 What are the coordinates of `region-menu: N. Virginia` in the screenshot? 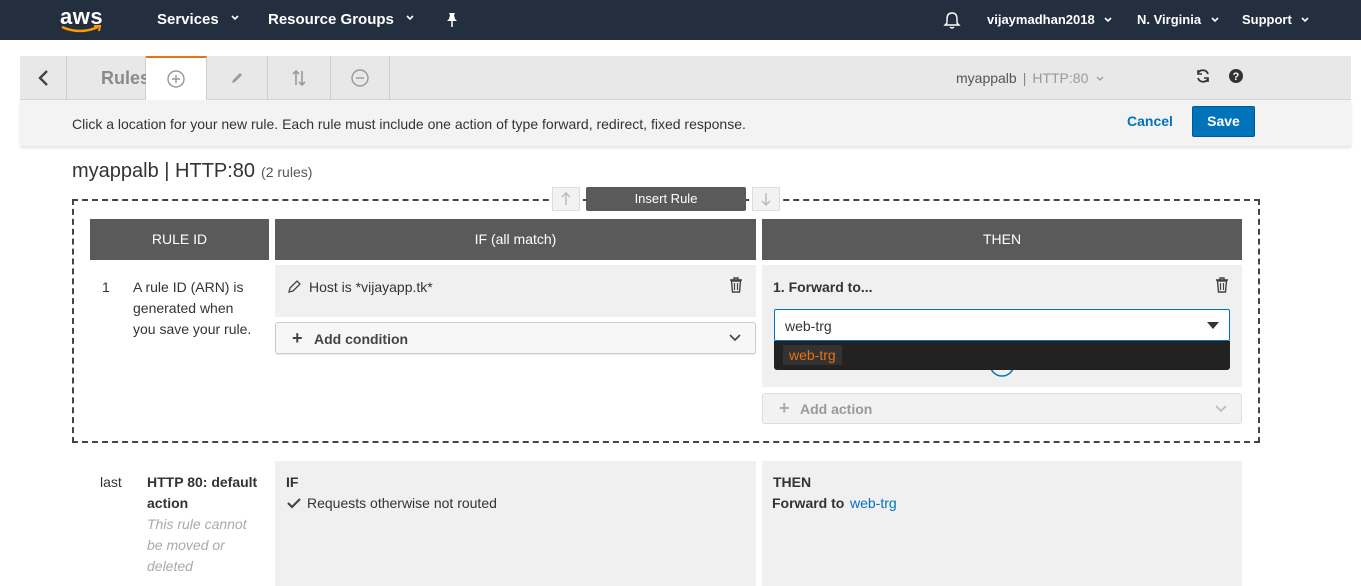 It's located at (1178, 19).